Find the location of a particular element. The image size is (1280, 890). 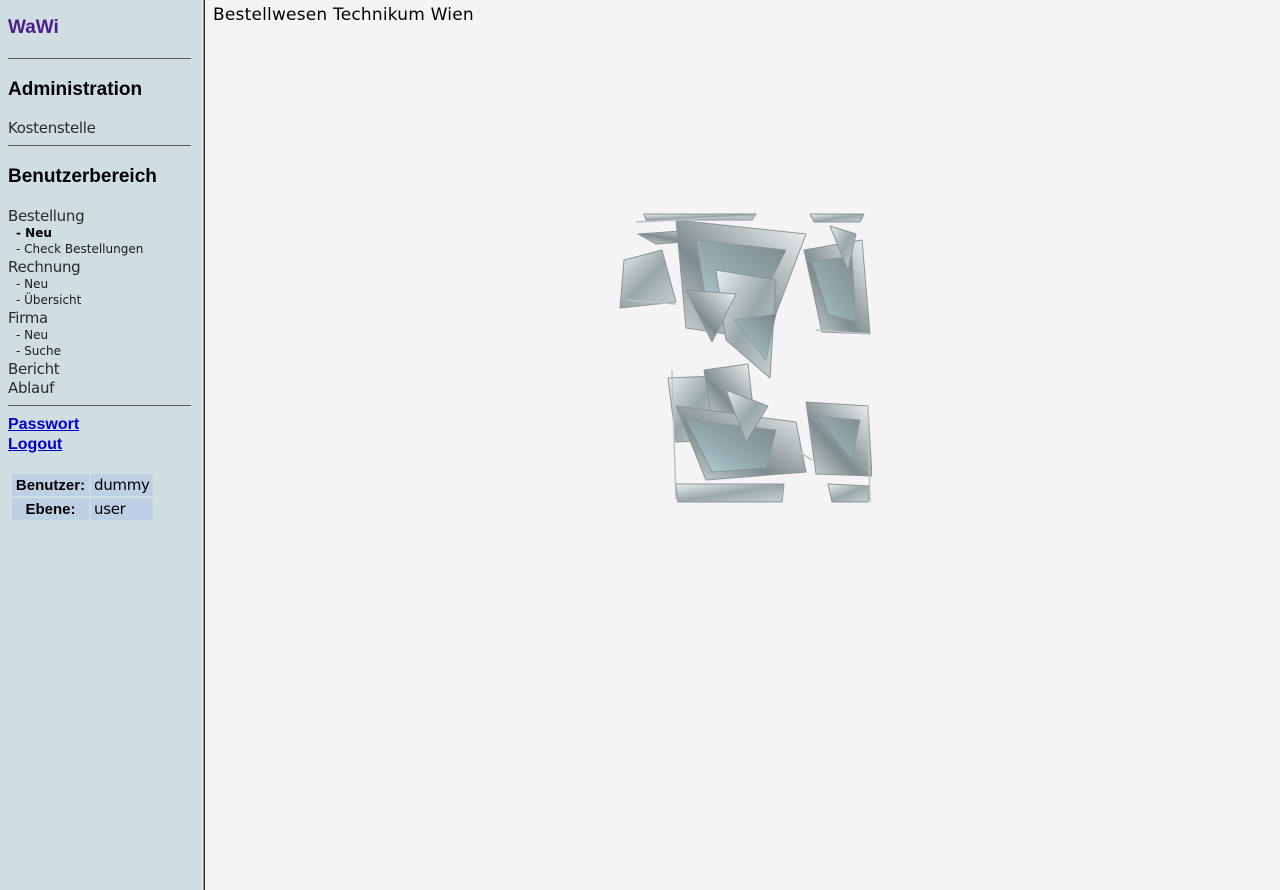

level-info-row: Ebene: user is located at coordinates (82, 509).